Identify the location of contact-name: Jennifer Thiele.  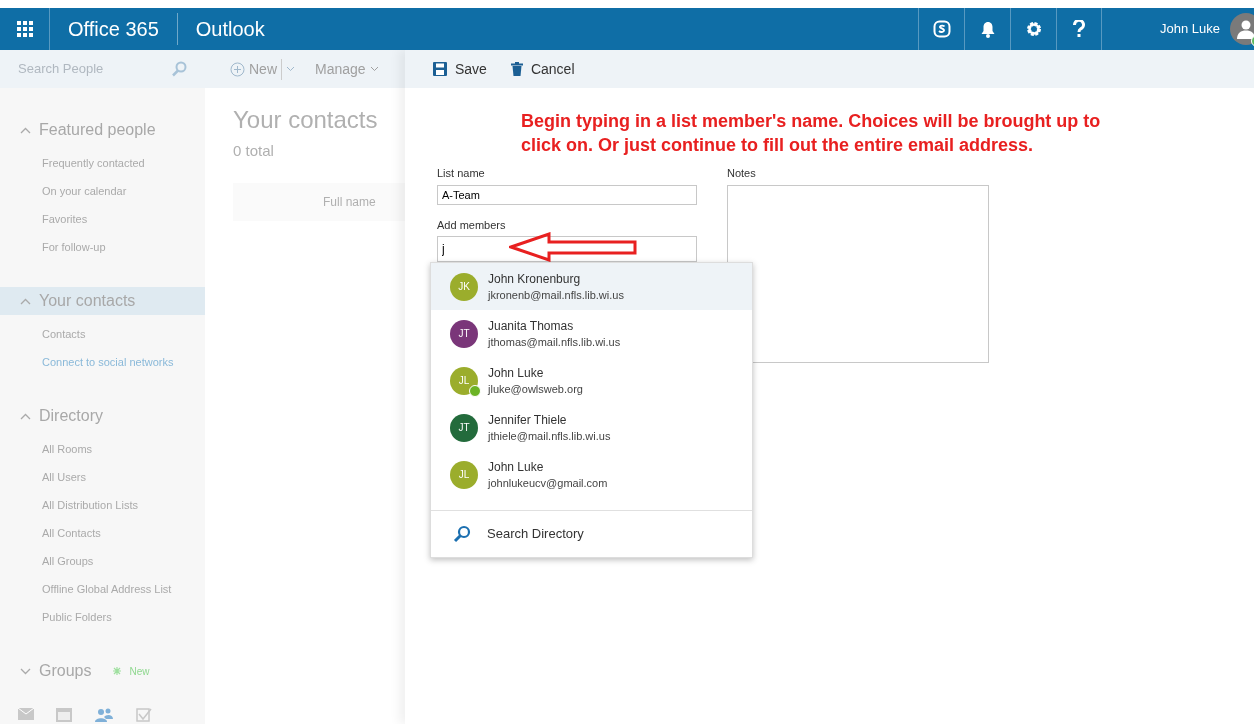
(528, 419).